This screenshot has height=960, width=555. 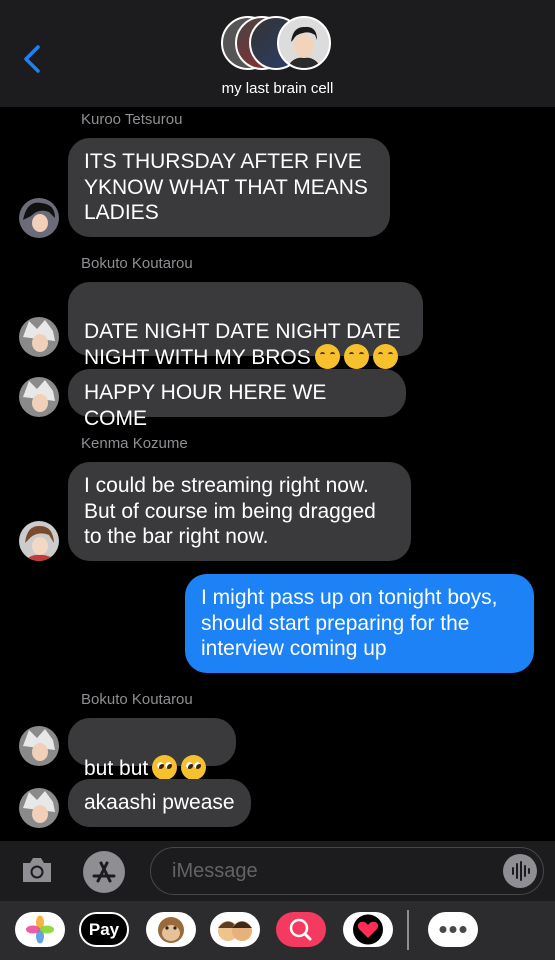 I want to click on more-apps-button, so click(x=453, y=929).